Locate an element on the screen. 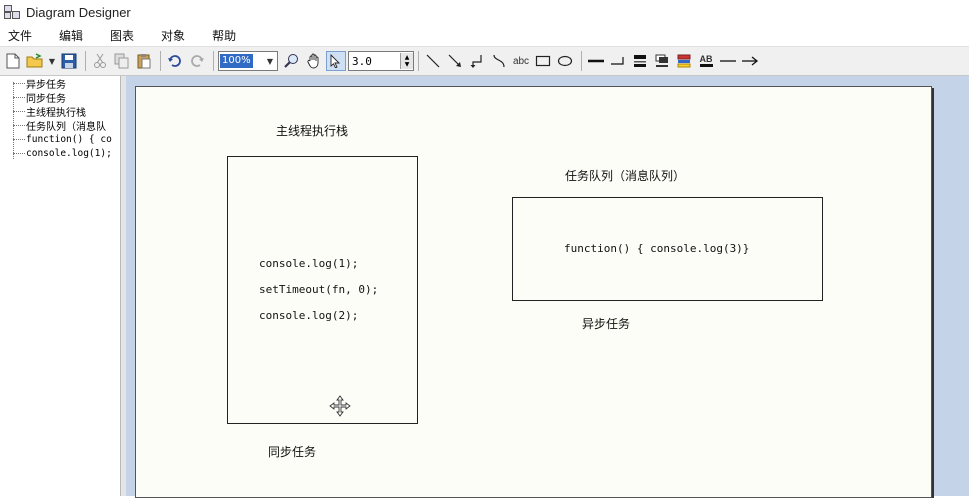 The width and height of the screenshot is (969, 498). stack-line-3: console.log(2); is located at coordinates (308, 315).